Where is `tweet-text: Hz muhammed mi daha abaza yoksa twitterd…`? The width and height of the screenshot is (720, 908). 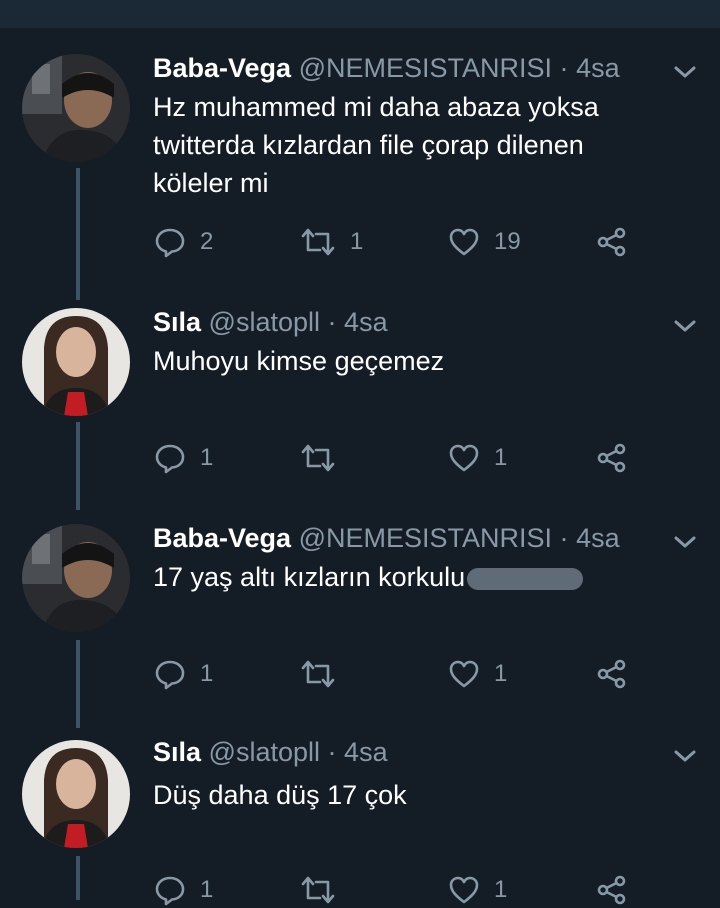
tweet-text: Hz muhammed mi daha abaza yoksa twitterd… is located at coordinates (413, 145).